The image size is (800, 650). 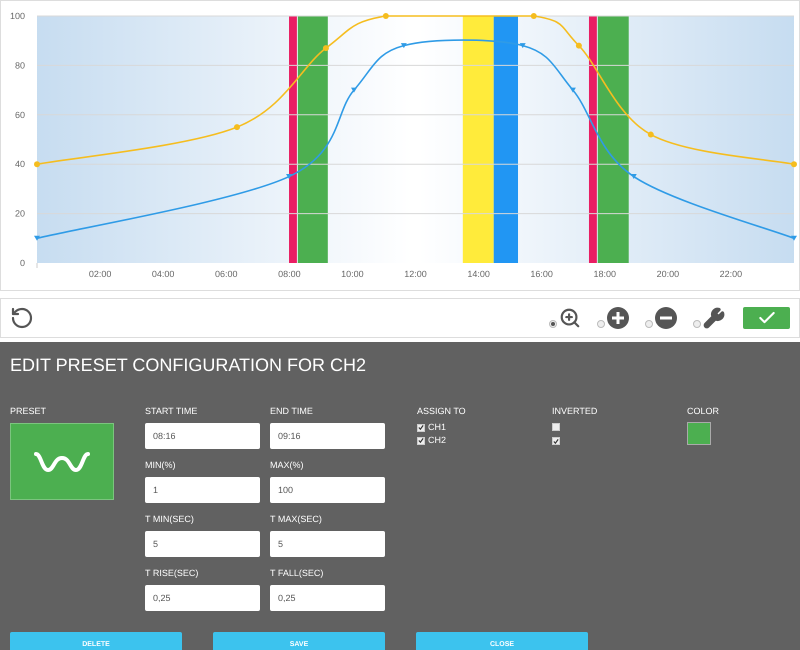 I want to click on field-label: T MIN(SEC), so click(x=170, y=519).